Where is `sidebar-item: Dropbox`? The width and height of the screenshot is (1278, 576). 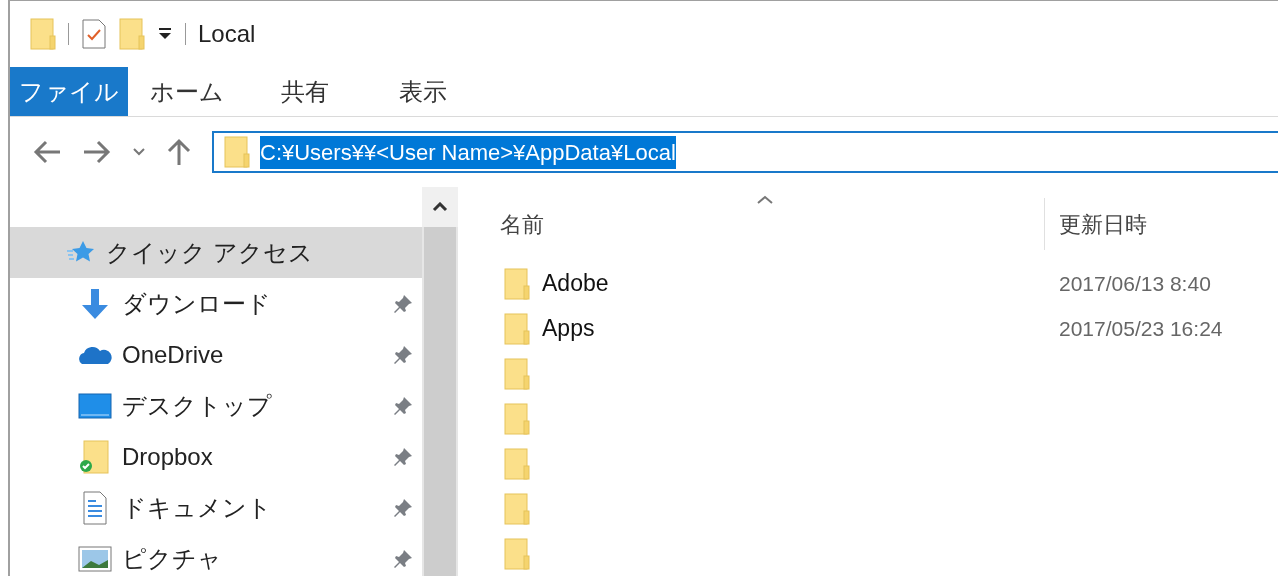
sidebar-item: Dropbox is located at coordinates (216, 456).